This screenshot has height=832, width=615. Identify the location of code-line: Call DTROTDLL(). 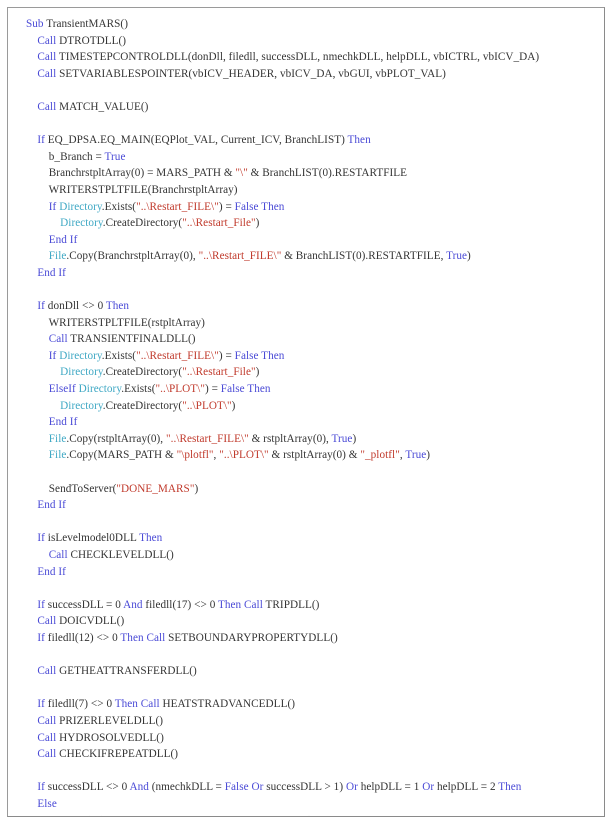
(313, 41).